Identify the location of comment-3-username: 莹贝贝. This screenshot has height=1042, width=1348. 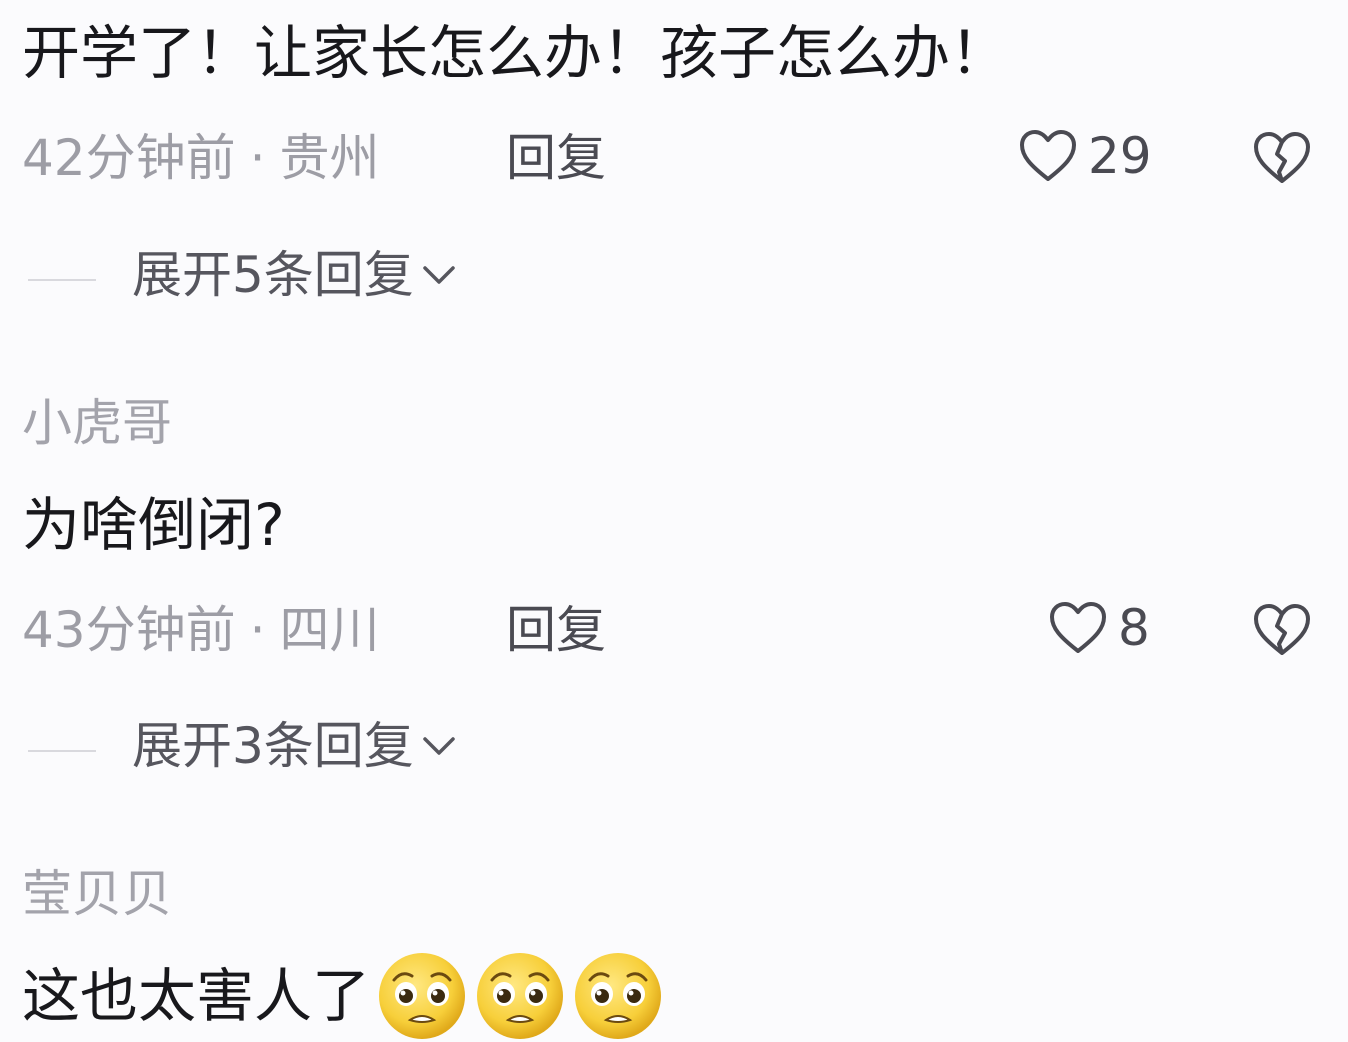
(97, 894).